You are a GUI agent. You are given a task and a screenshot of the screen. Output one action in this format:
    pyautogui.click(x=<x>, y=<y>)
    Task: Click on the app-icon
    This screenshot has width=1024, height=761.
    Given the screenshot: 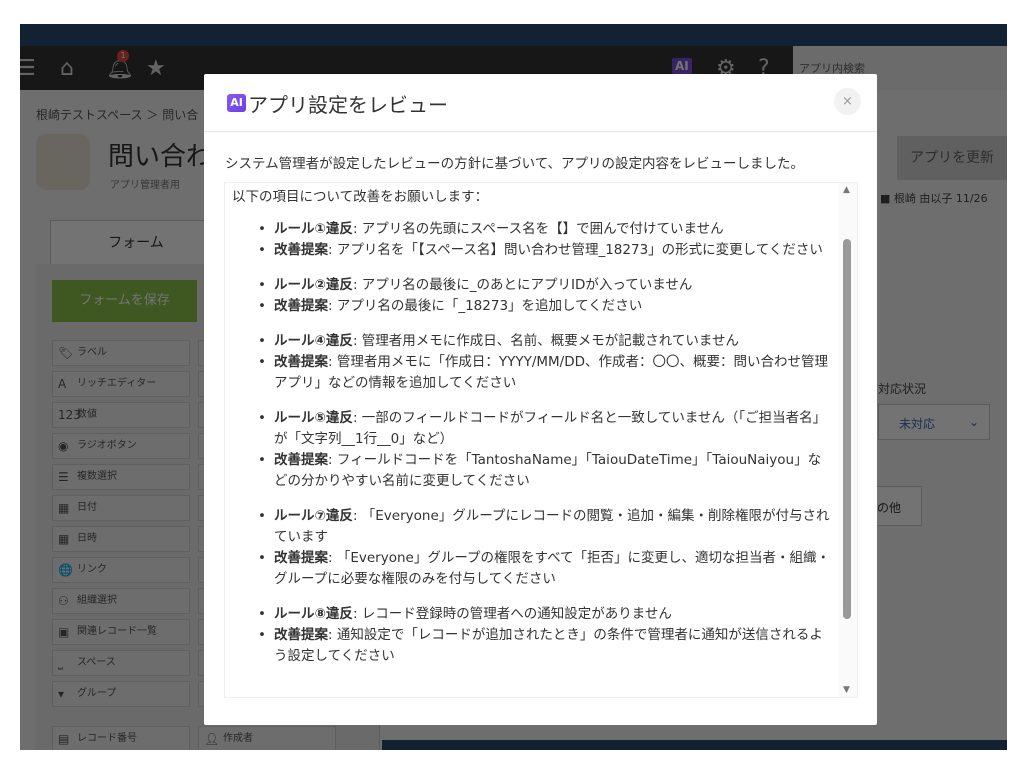 What is the action you would take?
    pyautogui.click(x=63, y=162)
    